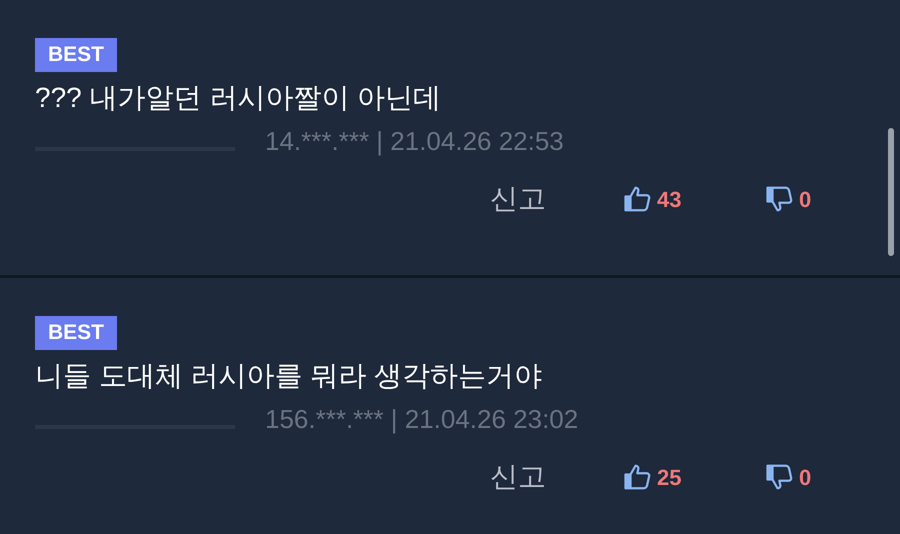  Describe the element at coordinates (678, 199) in the screenshot. I see `like-button: 43` at that location.